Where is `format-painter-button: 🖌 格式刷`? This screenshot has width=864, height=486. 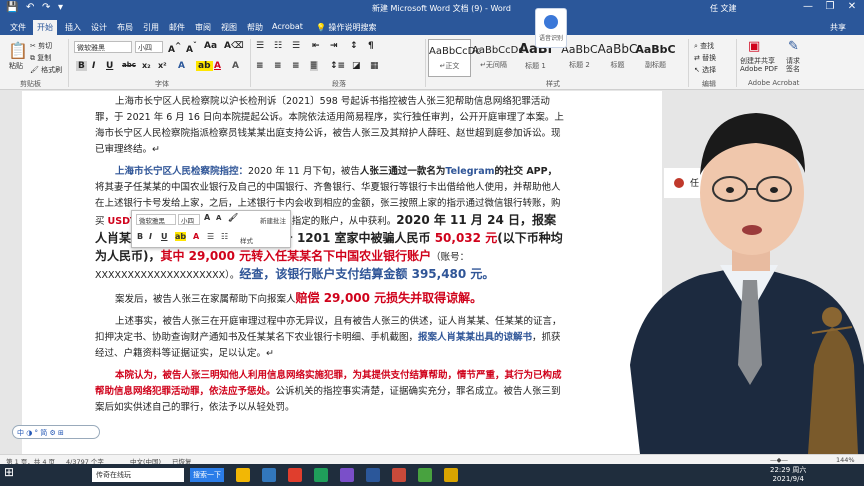 format-painter-button: 🖌 格式刷 is located at coordinates (46, 70).